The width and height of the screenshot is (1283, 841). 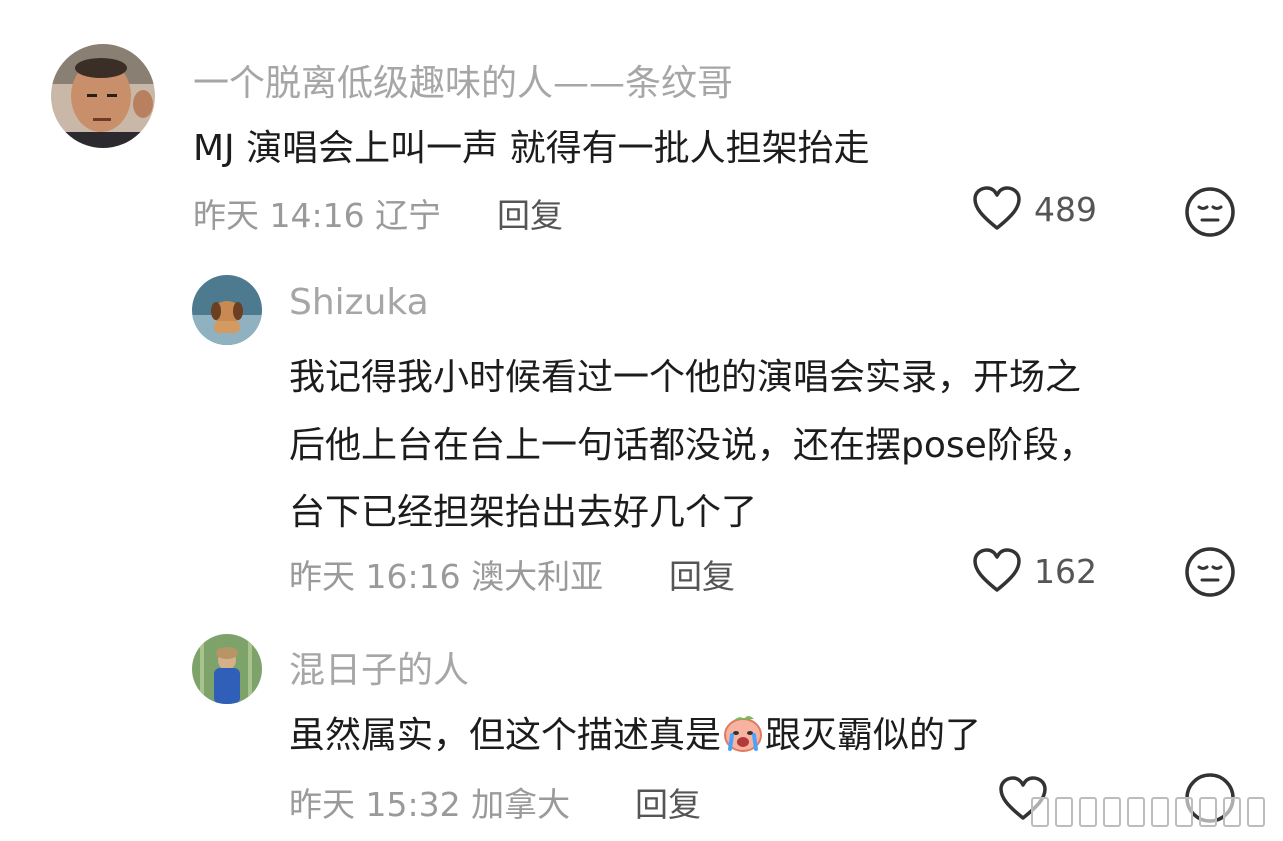 I want to click on username: Shizuka, so click(x=359, y=302).